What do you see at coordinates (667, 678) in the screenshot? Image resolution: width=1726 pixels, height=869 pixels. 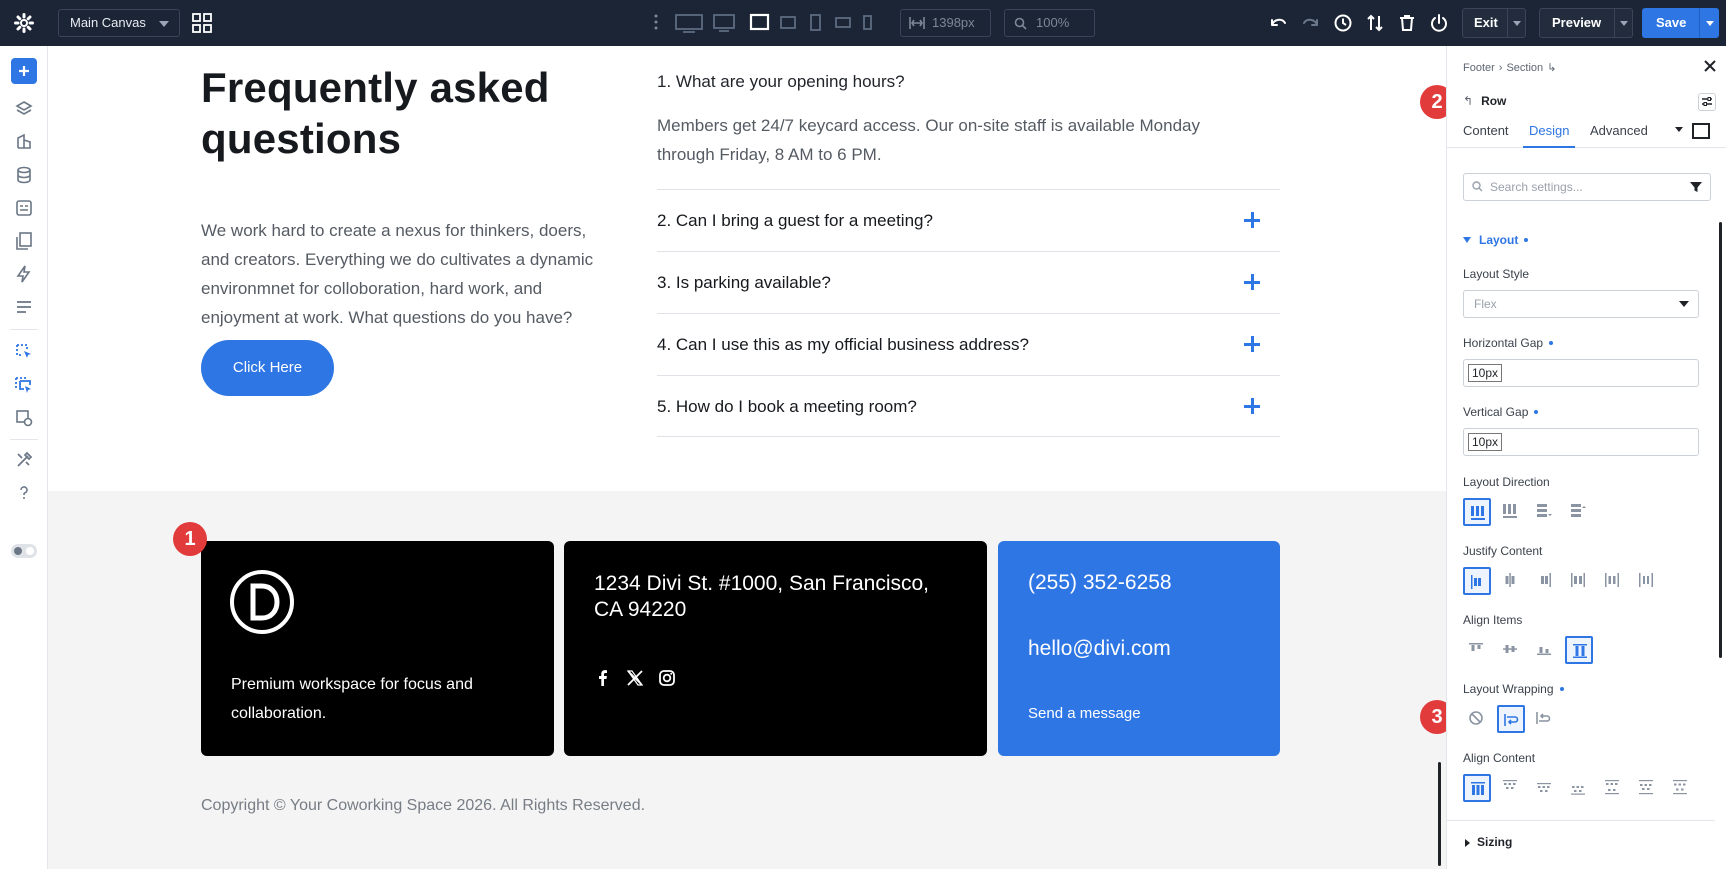 I see `instagram-icon` at bounding box center [667, 678].